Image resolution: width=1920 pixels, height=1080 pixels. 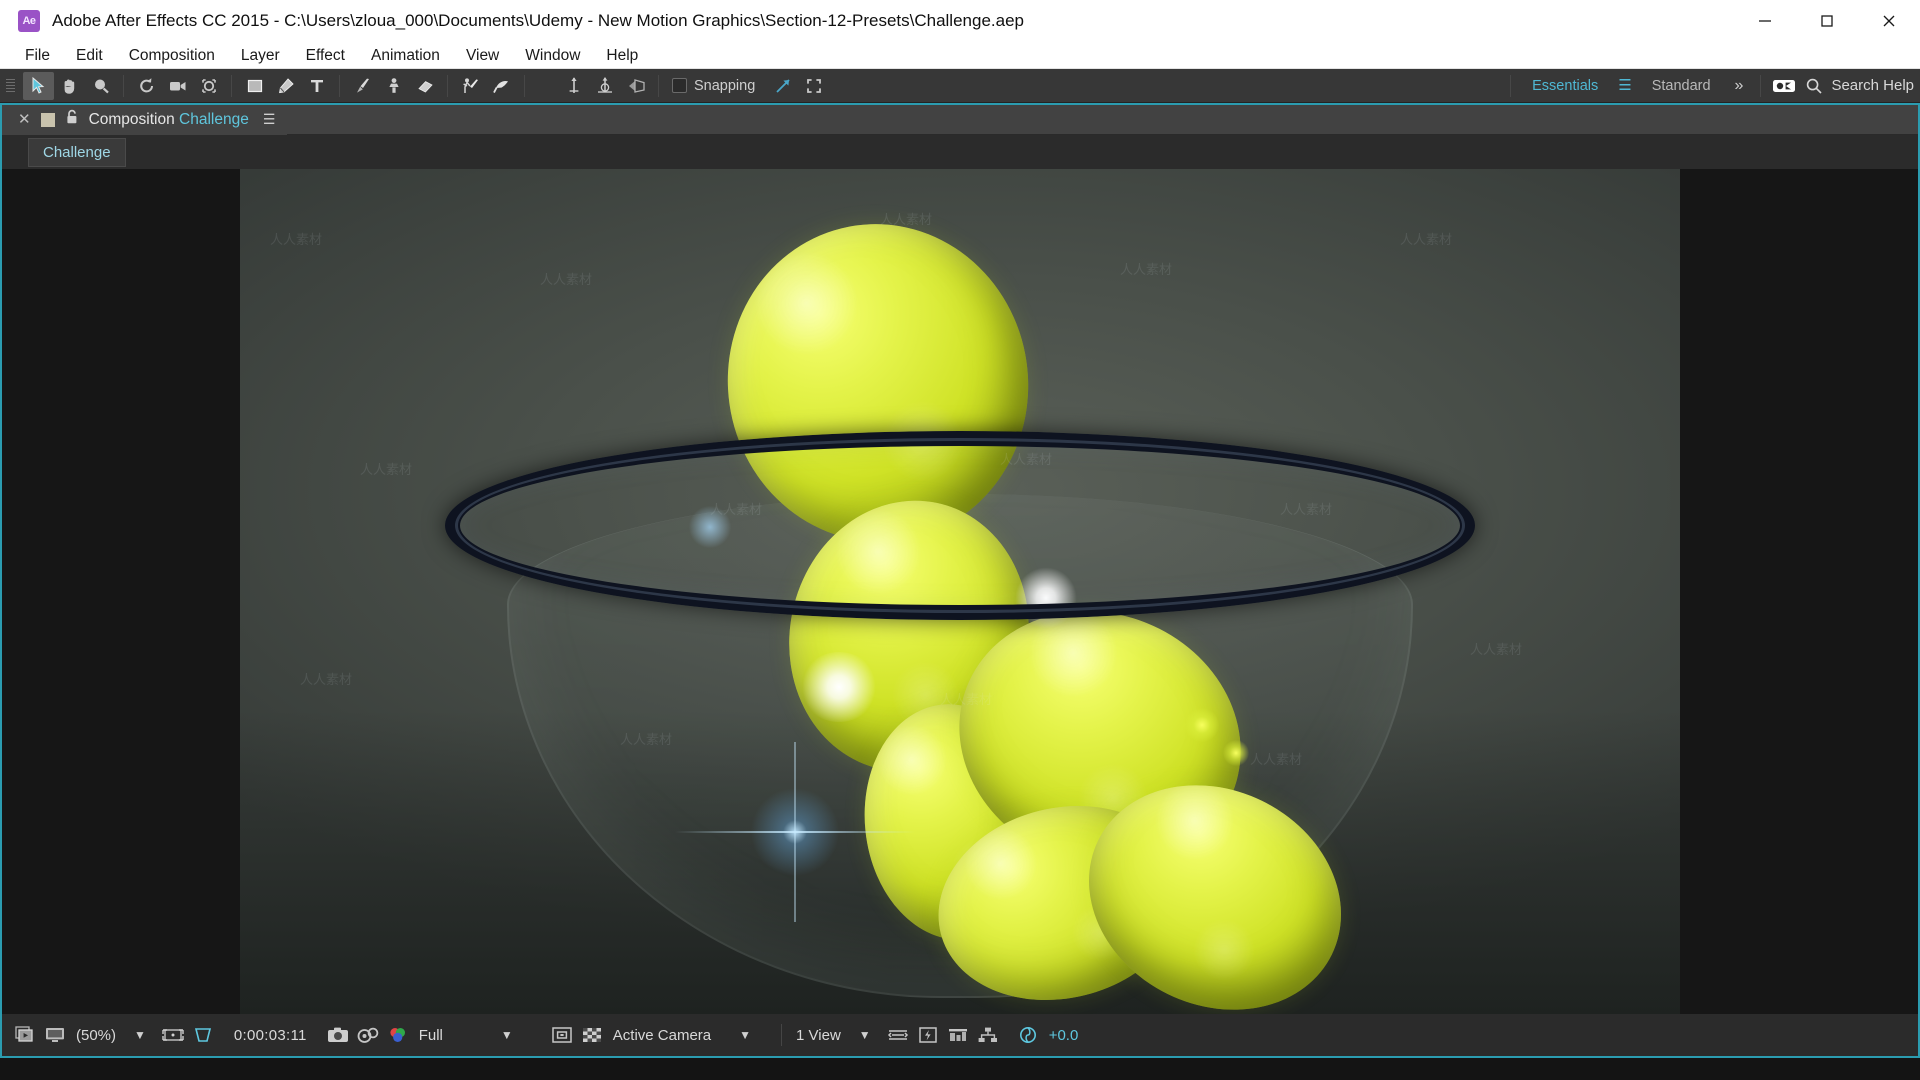 I want to click on selection-tool-icon, so click(x=38, y=85).